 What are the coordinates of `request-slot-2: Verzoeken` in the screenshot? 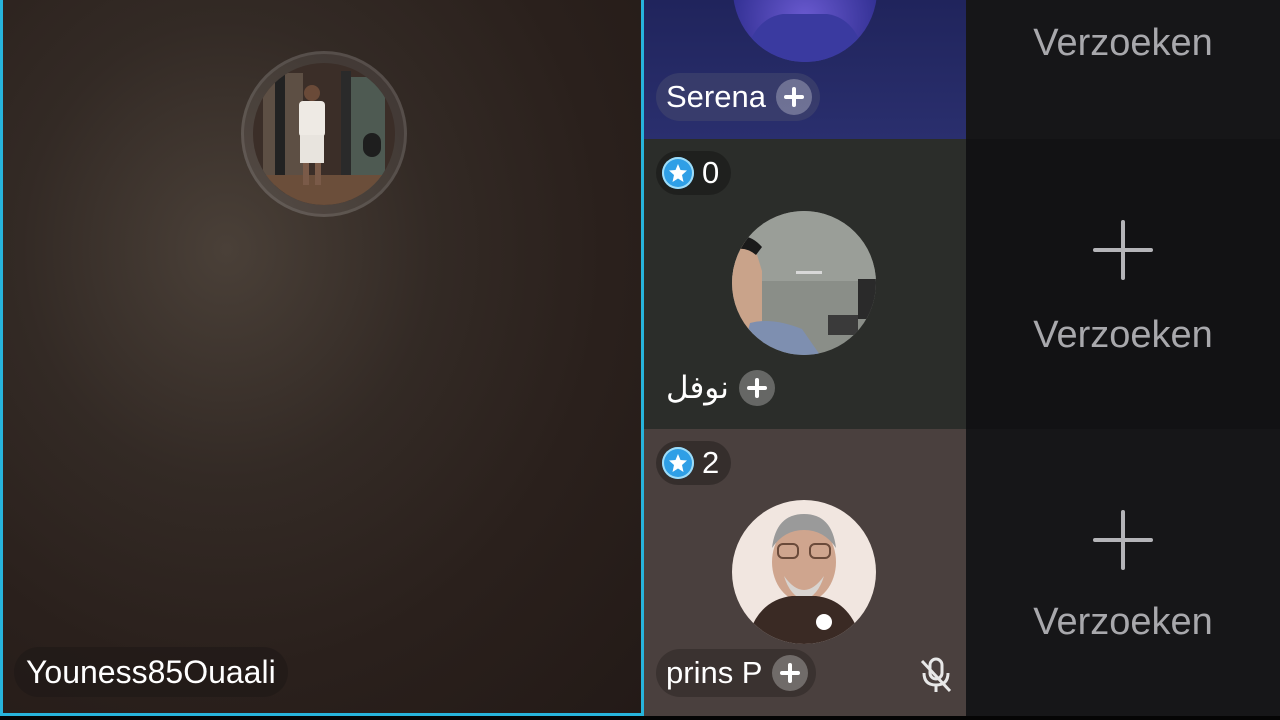 It's located at (1123, 284).